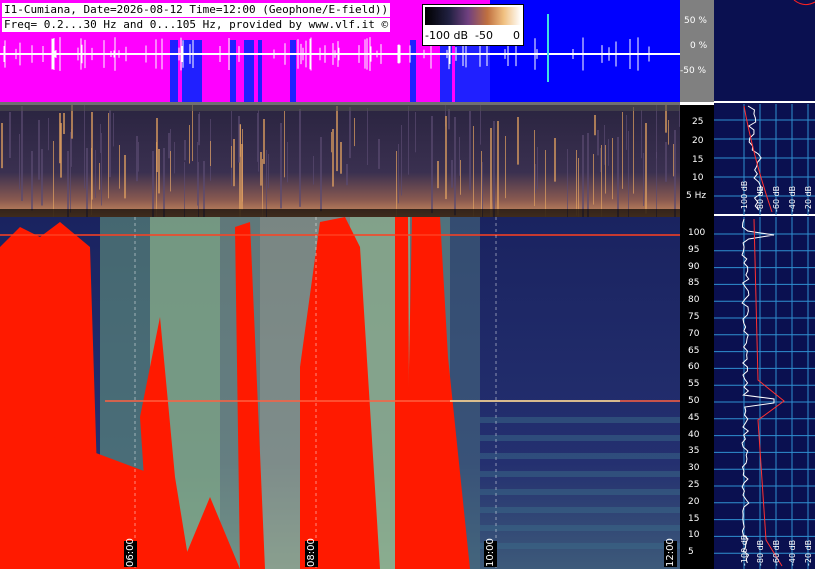 This screenshot has height=569, width=815. What do you see at coordinates (696, 196) in the screenshot?
I see `geo-tick-5: 5 Hz` at bounding box center [696, 196].